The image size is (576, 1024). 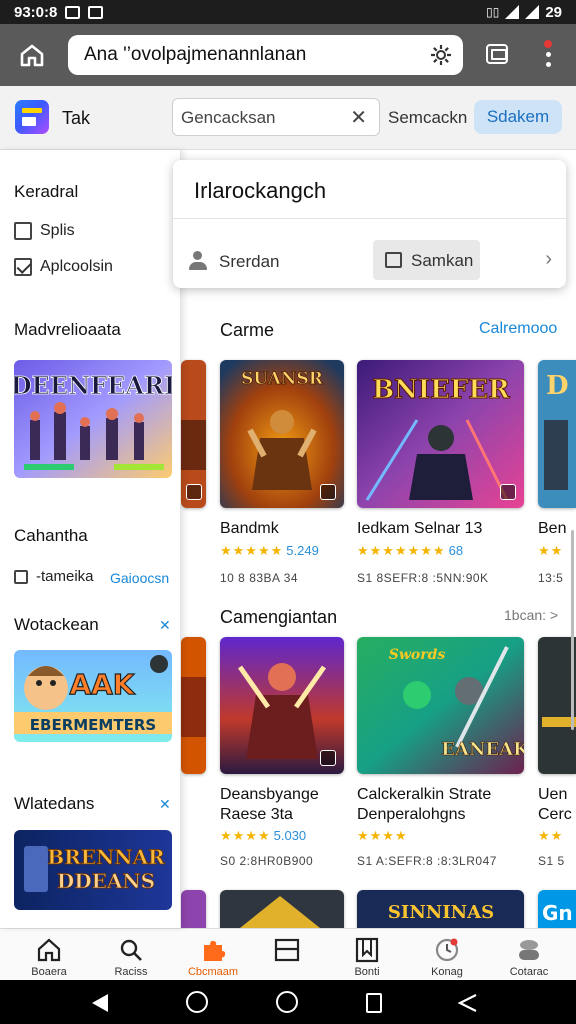 I want to click on header-link: Semcackn, so click(x=427, y=118).